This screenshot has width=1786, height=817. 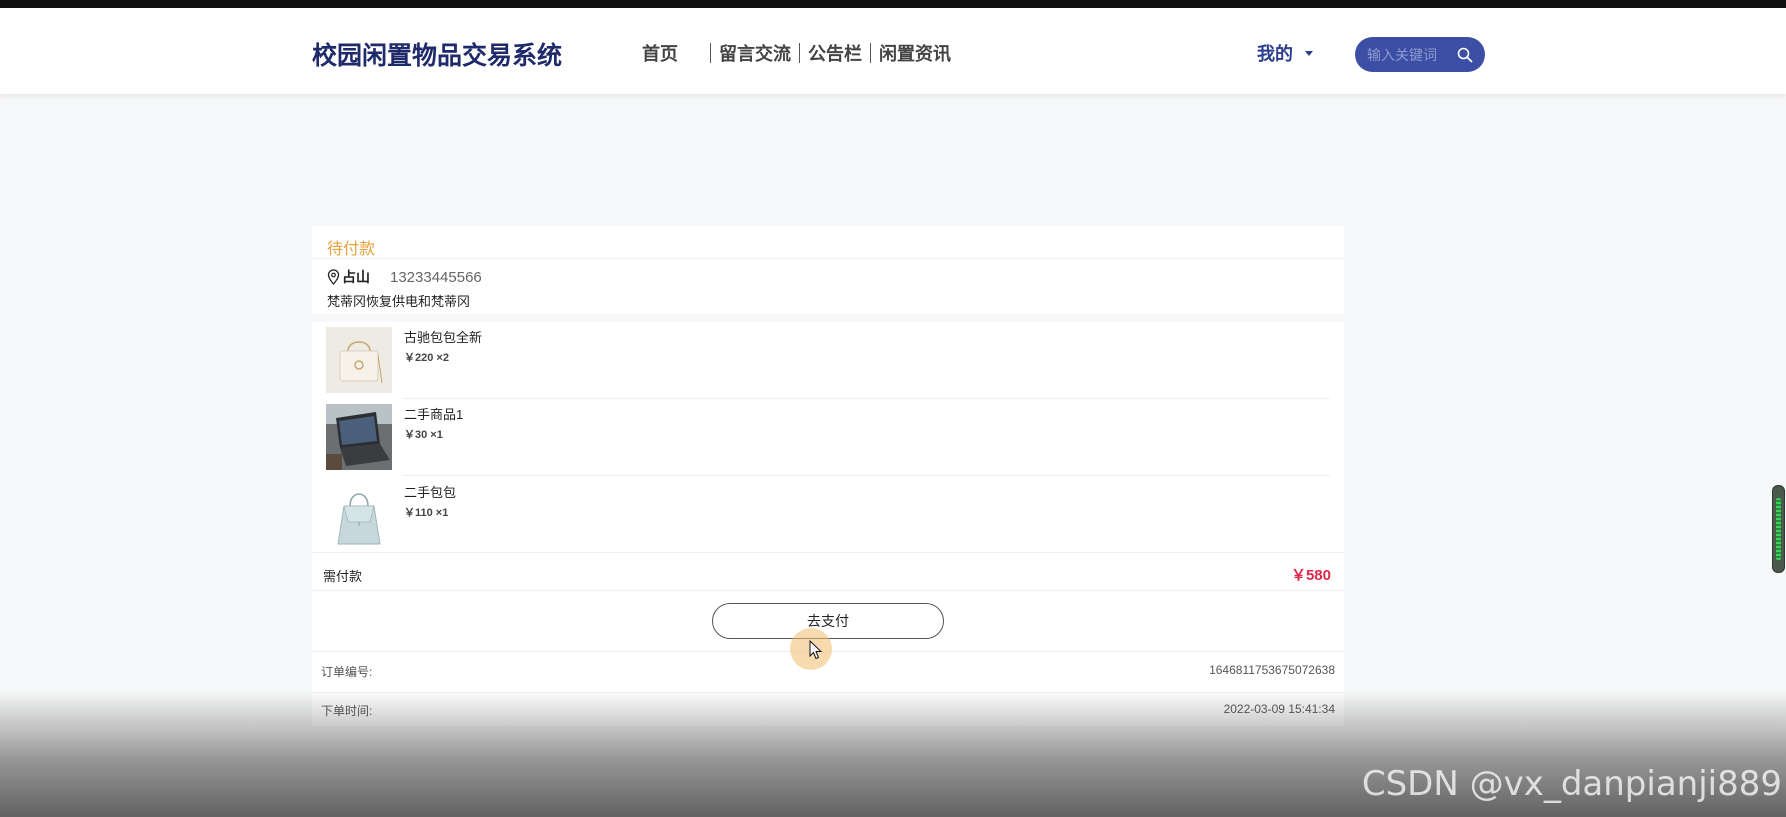 I want to click on item-price-qty: ￥220 ×2, so click(x=426, y=358).